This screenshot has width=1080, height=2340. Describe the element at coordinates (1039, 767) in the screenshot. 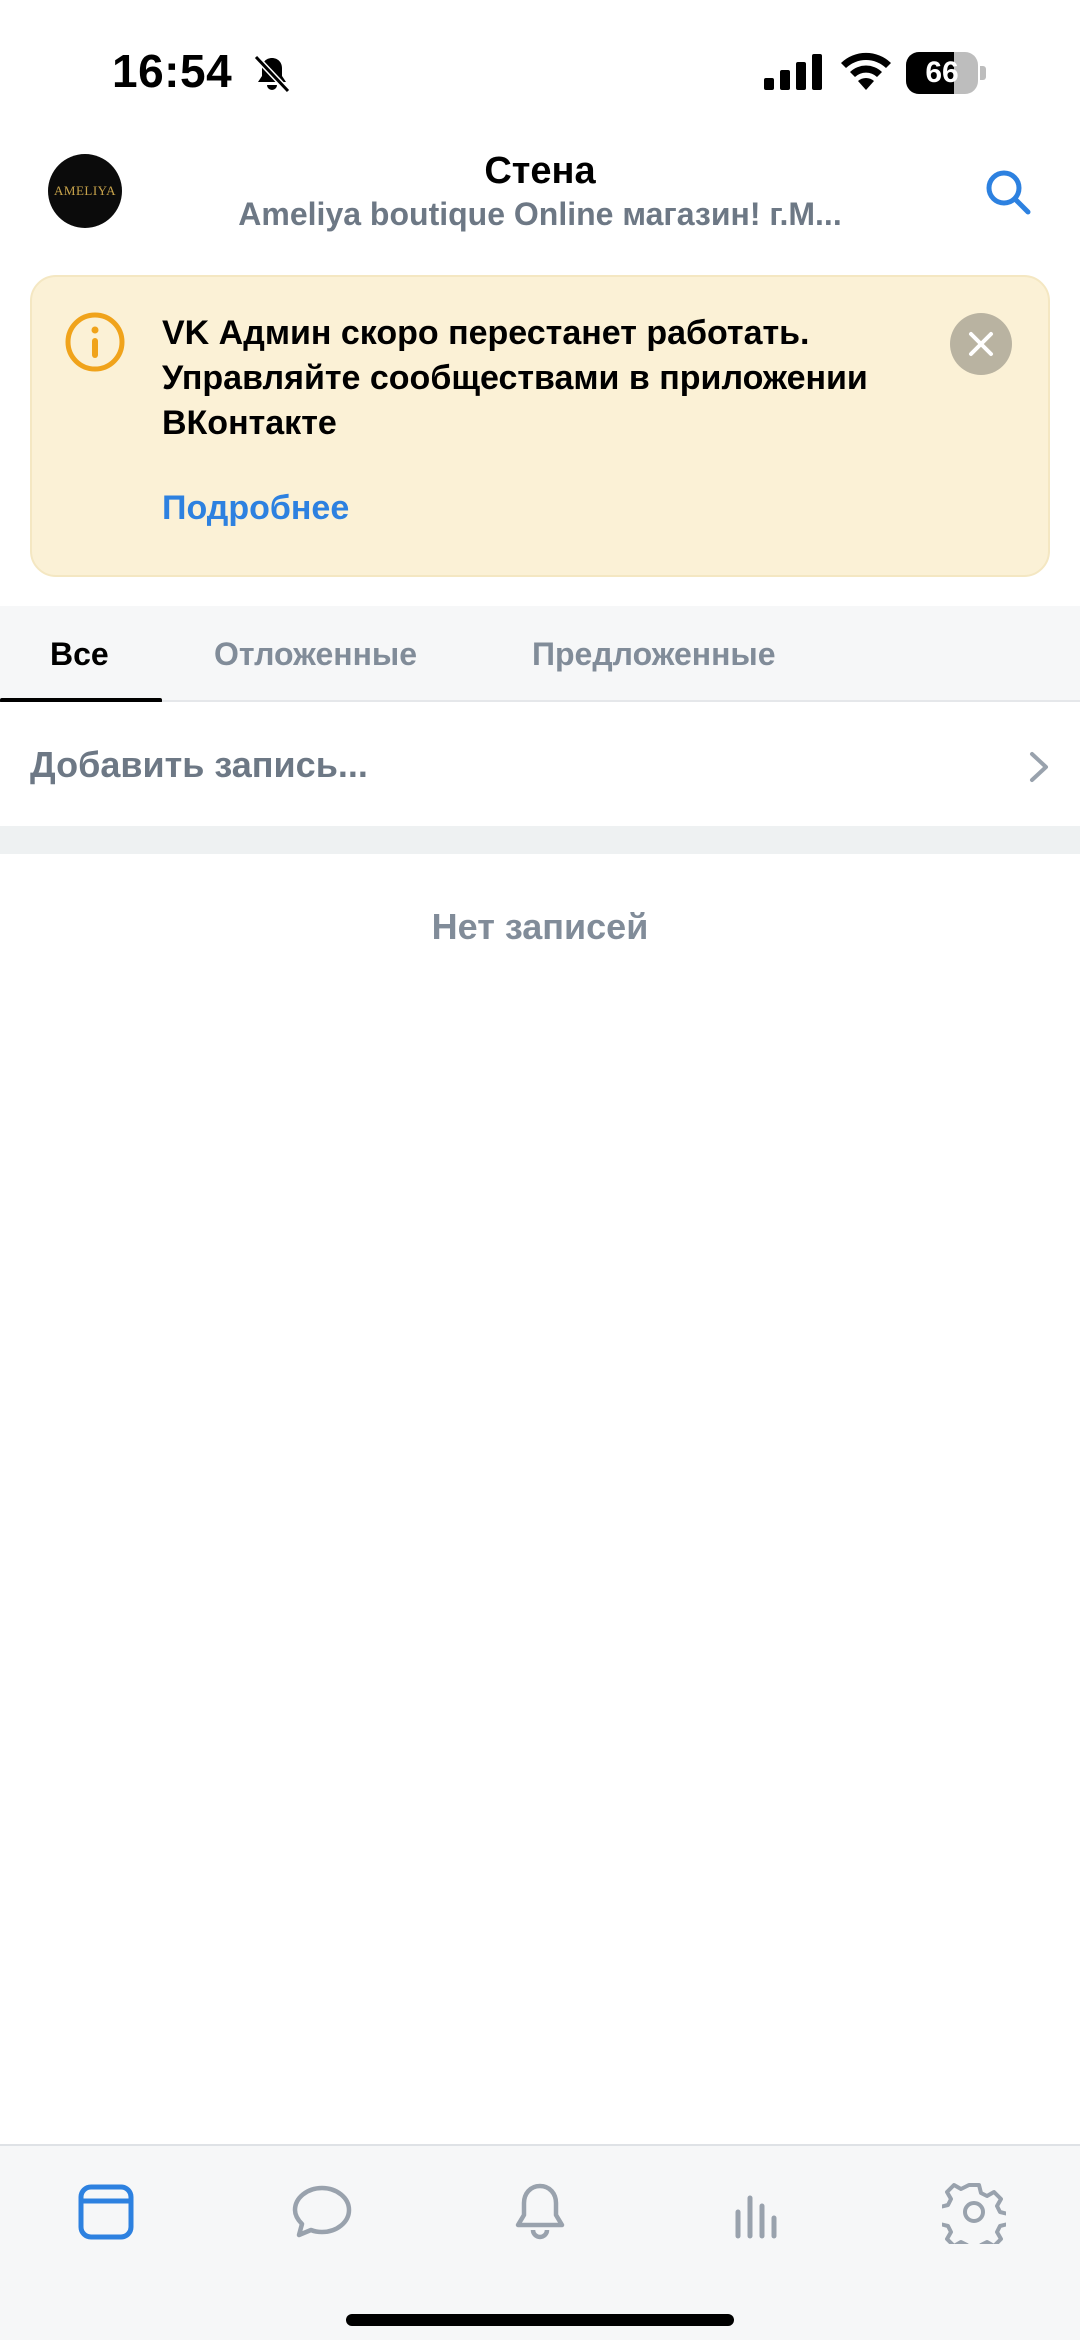

I see `chevron-right-icon` at that location.